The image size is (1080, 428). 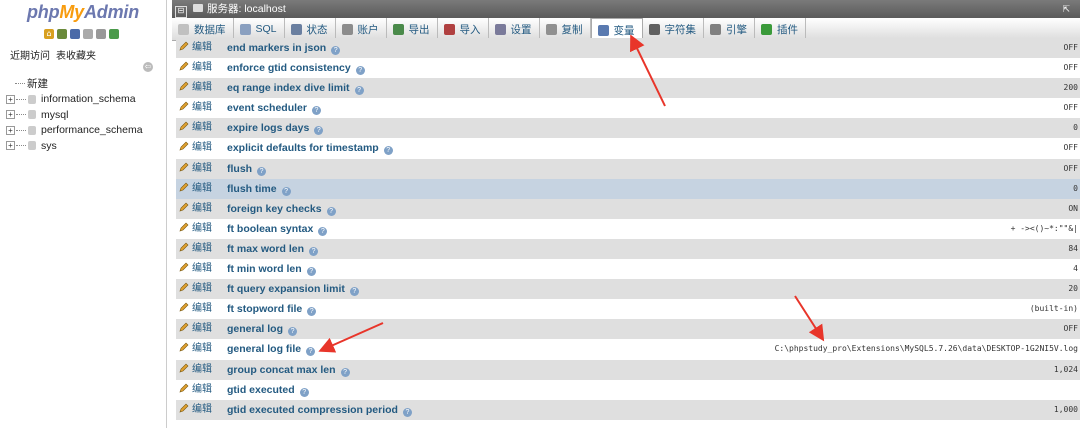 What do you see at coordinates (1066, 410) in the screenshot?
I see `variable-value: 1,000` at bounding box center [1066, 410].